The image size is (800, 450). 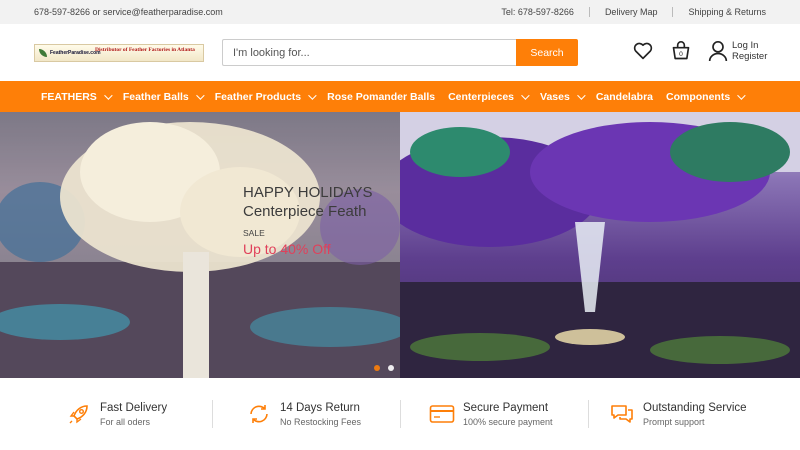 I want to click on nav-item-centerpieces: Centerpieces, so click(x=489, y=96).